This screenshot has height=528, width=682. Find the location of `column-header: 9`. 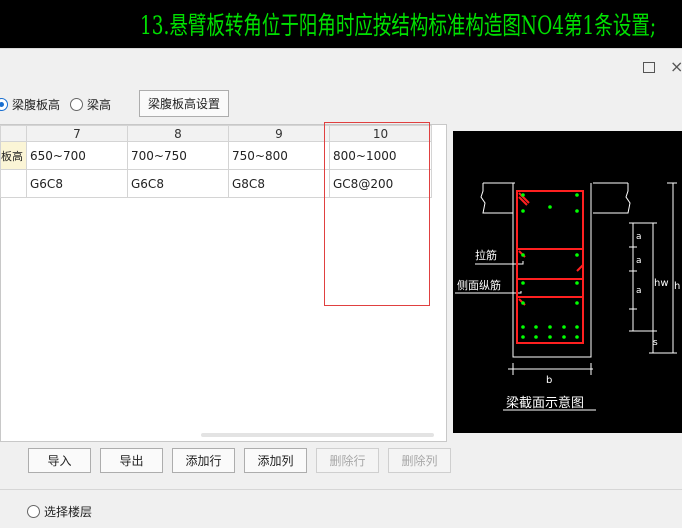

column-header: 9 is located at coordinates (279, 133).